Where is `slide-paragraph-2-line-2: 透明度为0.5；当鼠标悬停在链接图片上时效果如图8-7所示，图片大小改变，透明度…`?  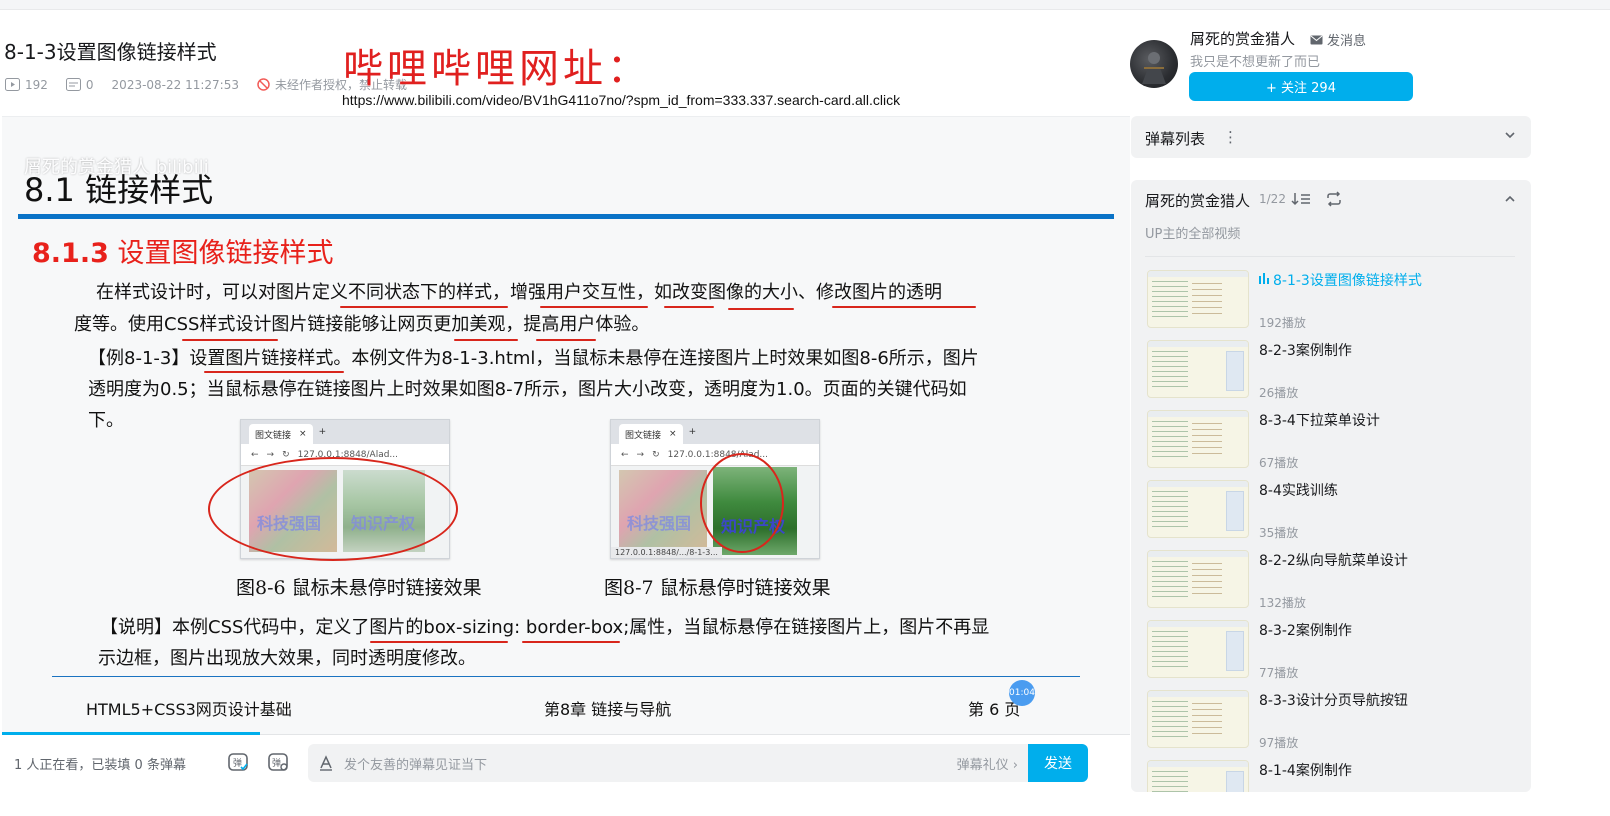 slide-paragraph-2-line-2: 透明度为0.5；当鼠标悬停在链接图片上时效果如图8-7所示，图片大小改变，透明度… is located at coordinates (527, 389).